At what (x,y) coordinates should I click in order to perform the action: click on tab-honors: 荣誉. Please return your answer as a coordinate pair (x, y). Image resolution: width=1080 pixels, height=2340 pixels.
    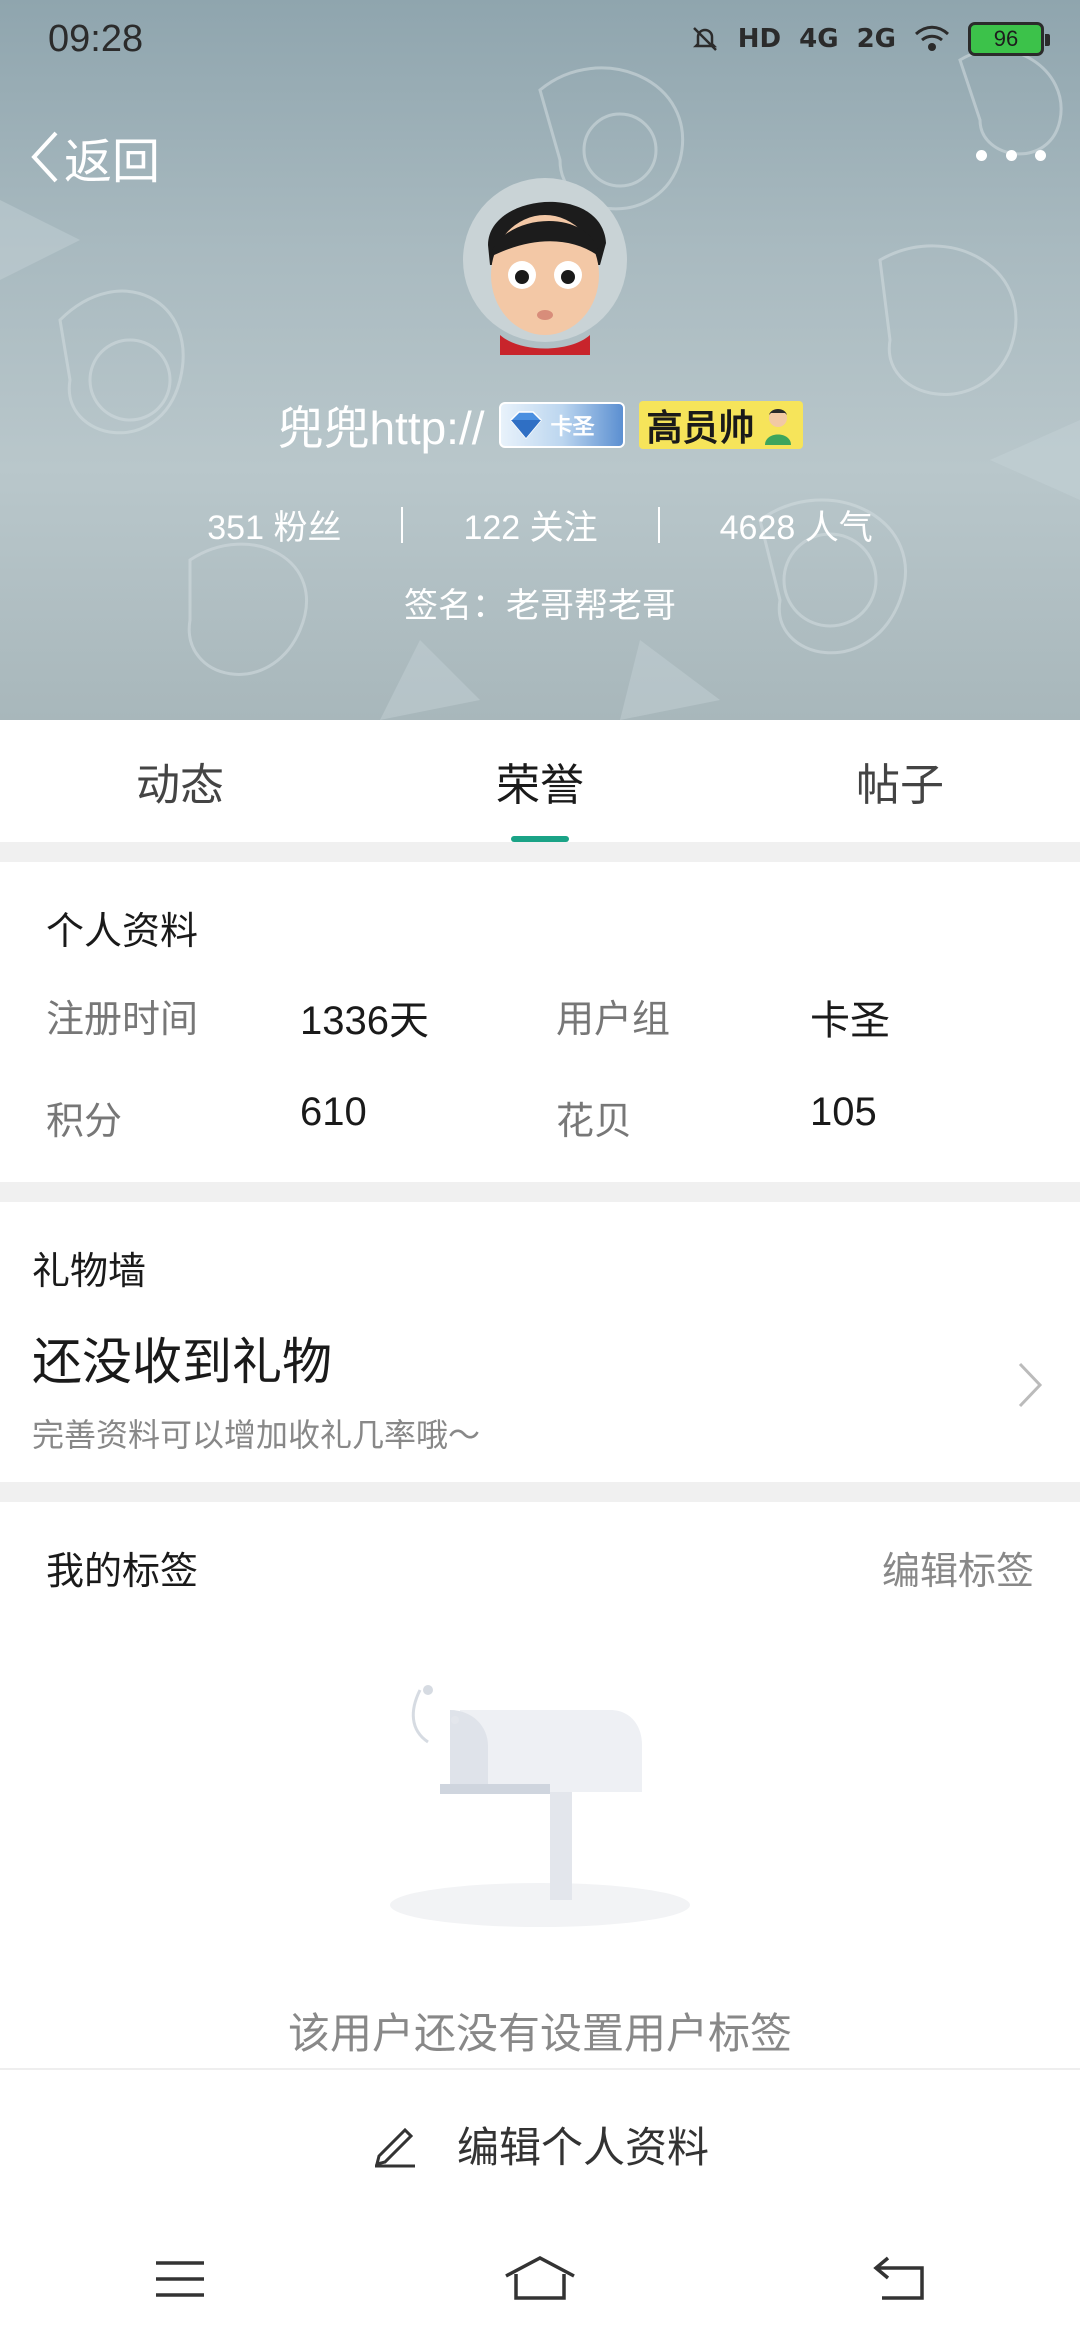
    Looking at the image, I should click on (540, 781).